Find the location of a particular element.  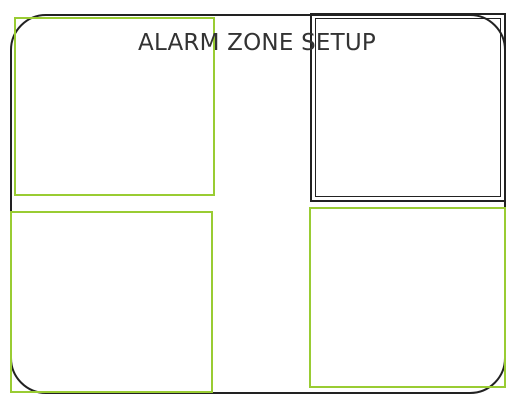

page-title: ALARM ZONE SETUP is located at coordinates (257, 43).